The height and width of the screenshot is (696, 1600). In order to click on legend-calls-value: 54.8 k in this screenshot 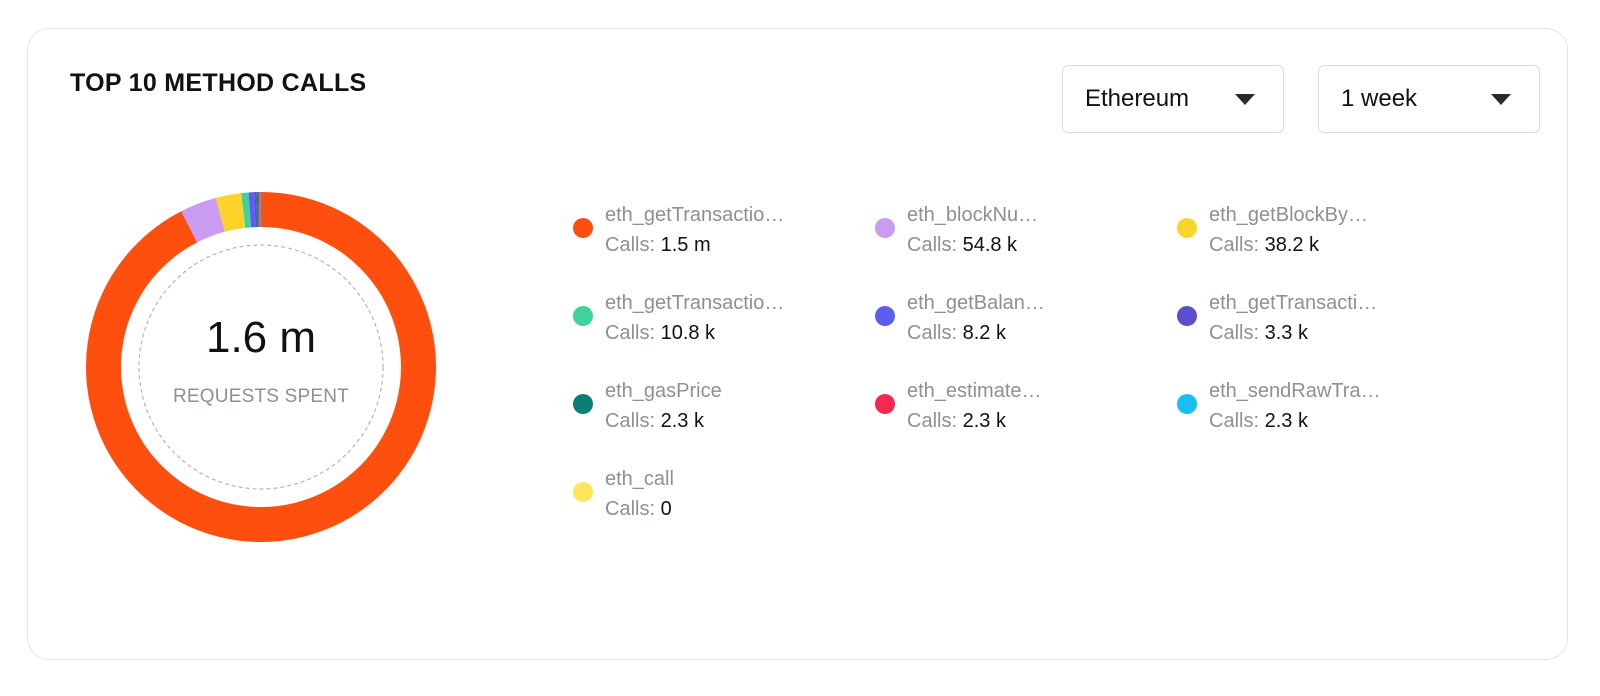, I will do `click(990, 245)`.